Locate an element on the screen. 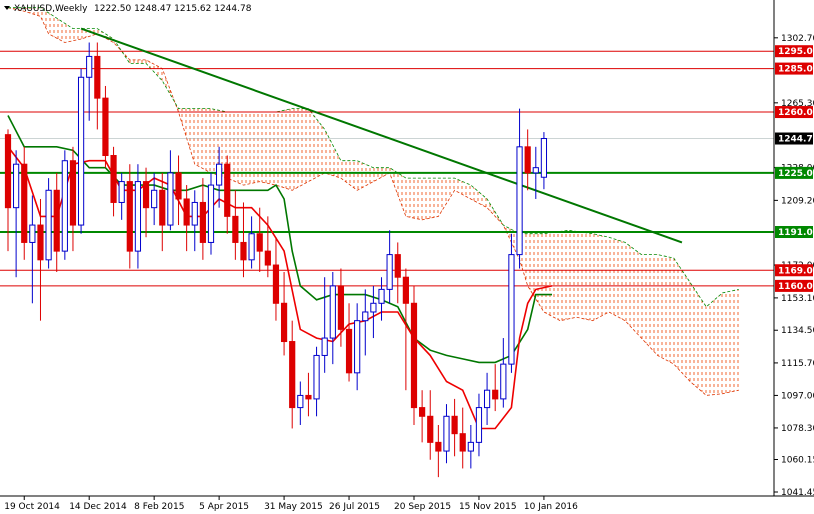 The height and width of the screenshot is (514, 814). level-tag-text: 1169.00 is located at coordinates (796, 271).